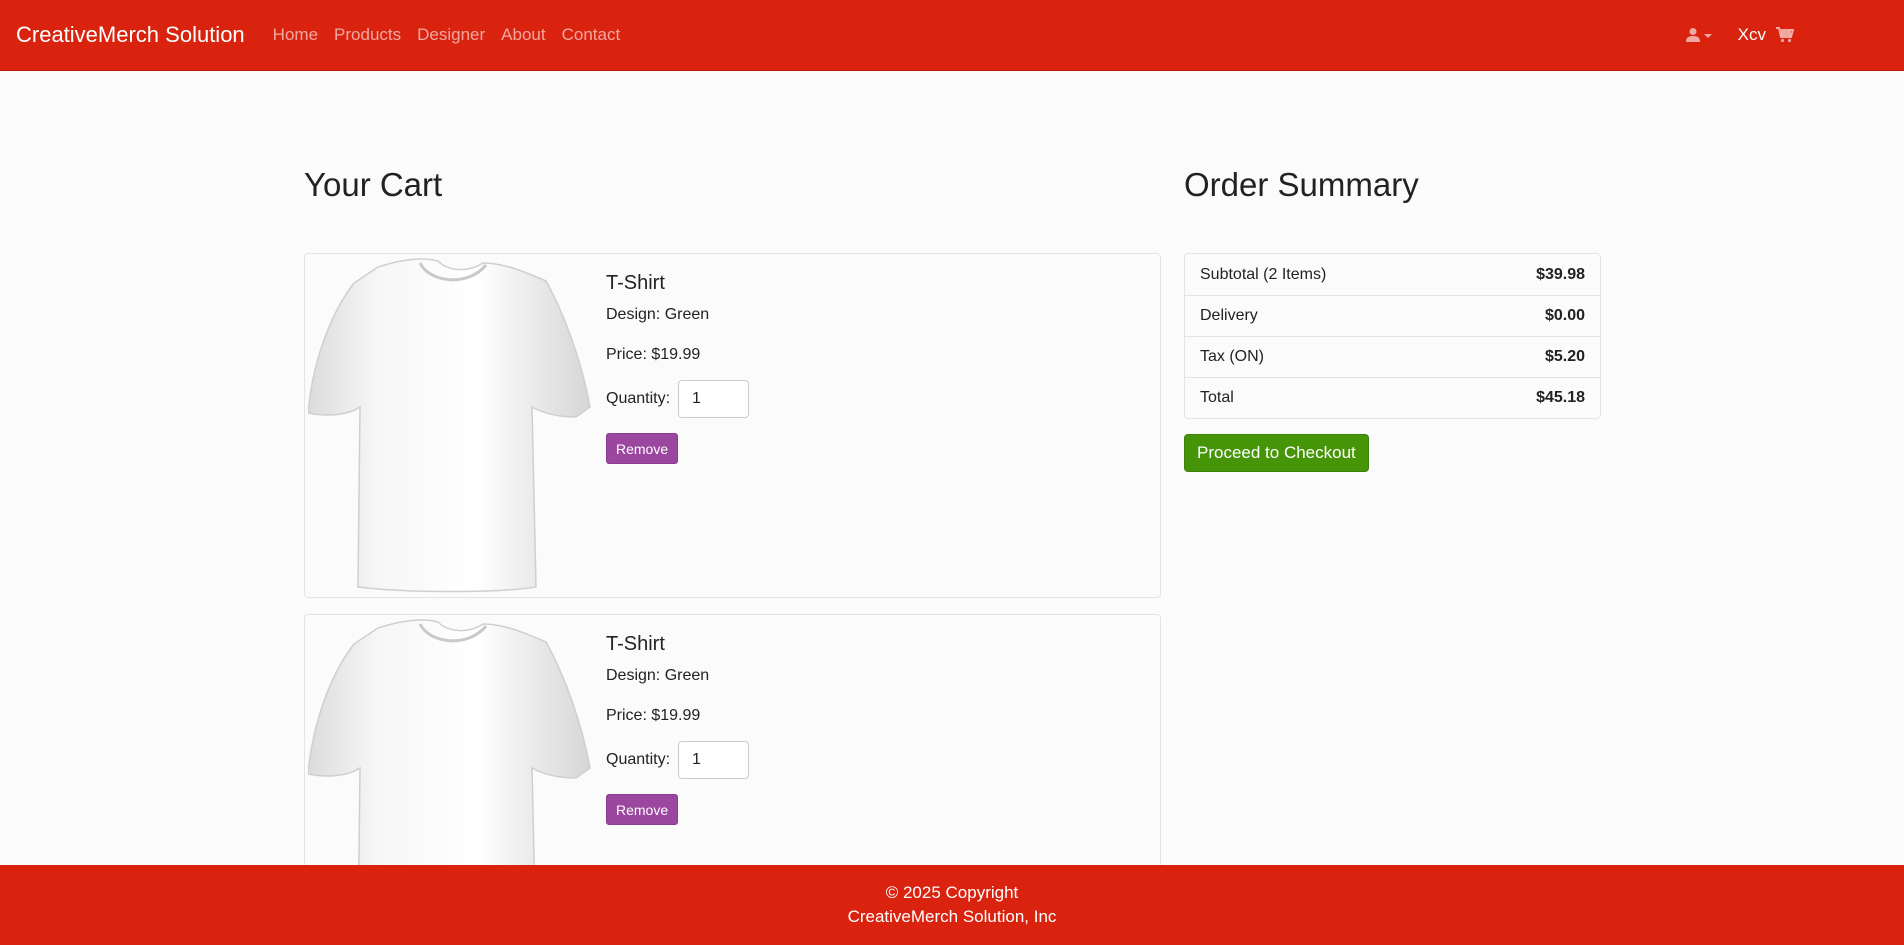 Image resolution: width=1904 pixels, height=945 pixels. I want to click on summary-row-delivery: Delivery $0.00, so click(1392, 315).